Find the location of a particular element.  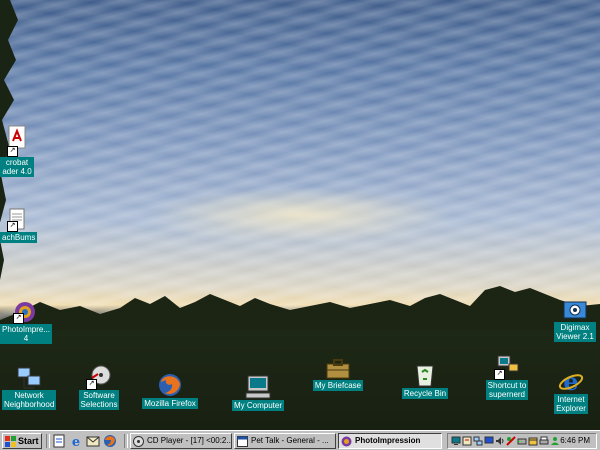

desktop-icon-label: My Briefcase is located at coordinates (338, 385).